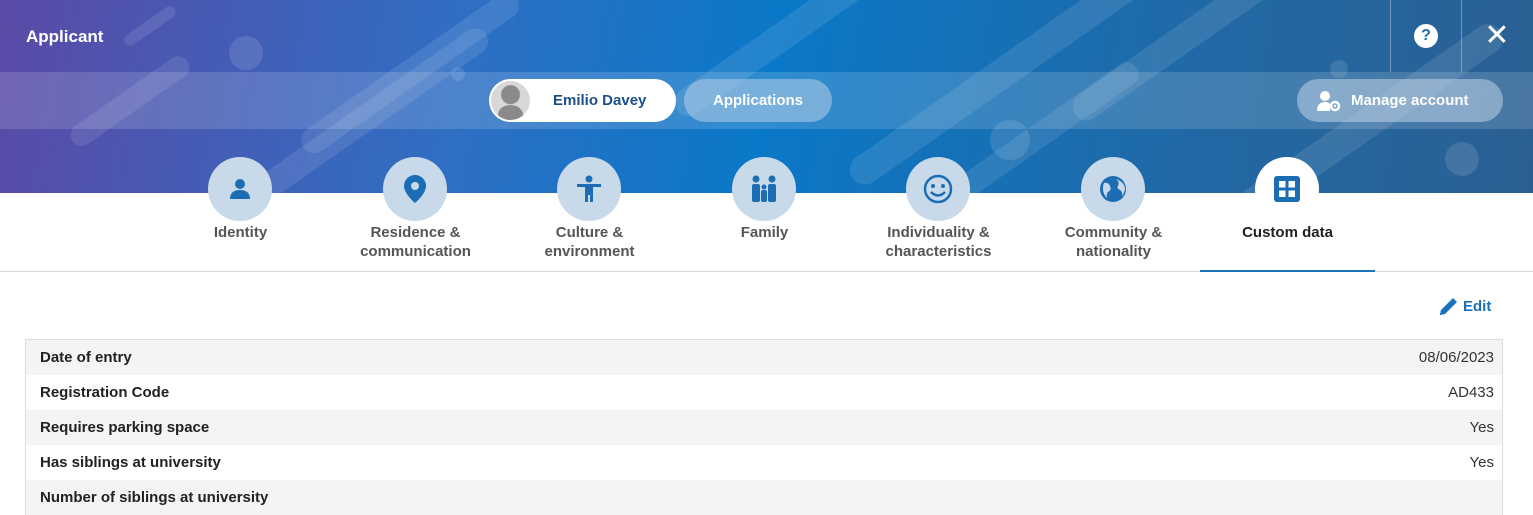  I want to click on person-name: Emilio Davey, so click(600, 100).